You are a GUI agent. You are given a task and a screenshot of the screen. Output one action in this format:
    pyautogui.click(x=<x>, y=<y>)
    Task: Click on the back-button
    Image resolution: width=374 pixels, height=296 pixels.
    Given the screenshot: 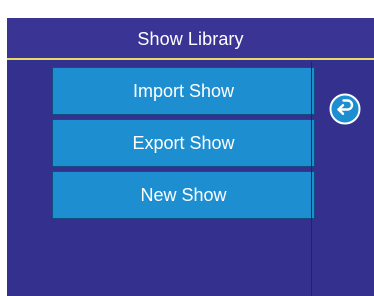 What is the action you would take?
    pyautogui.click(x=345, y=109)
    